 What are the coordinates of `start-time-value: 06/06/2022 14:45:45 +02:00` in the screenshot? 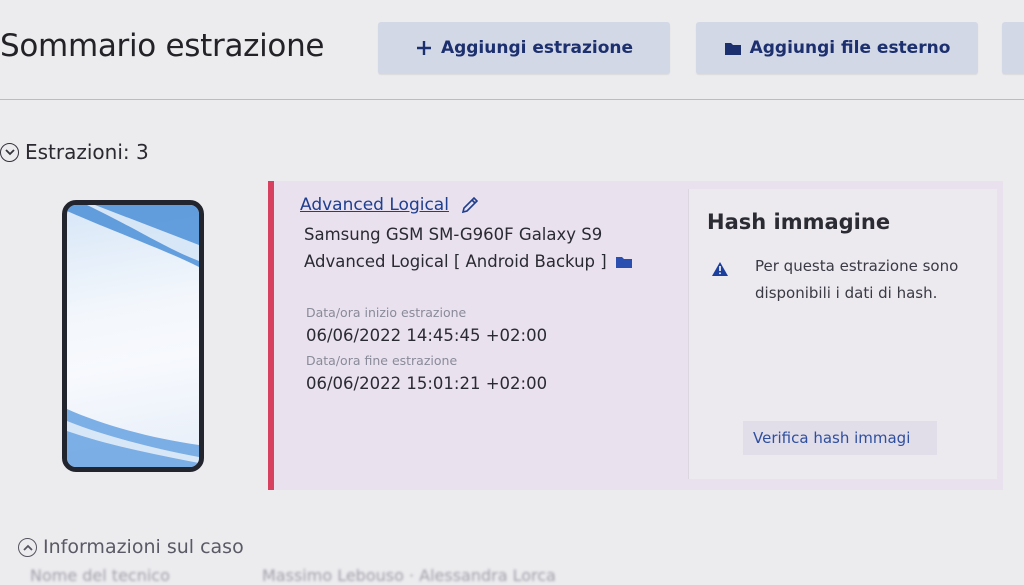 It's located at (427, 335).